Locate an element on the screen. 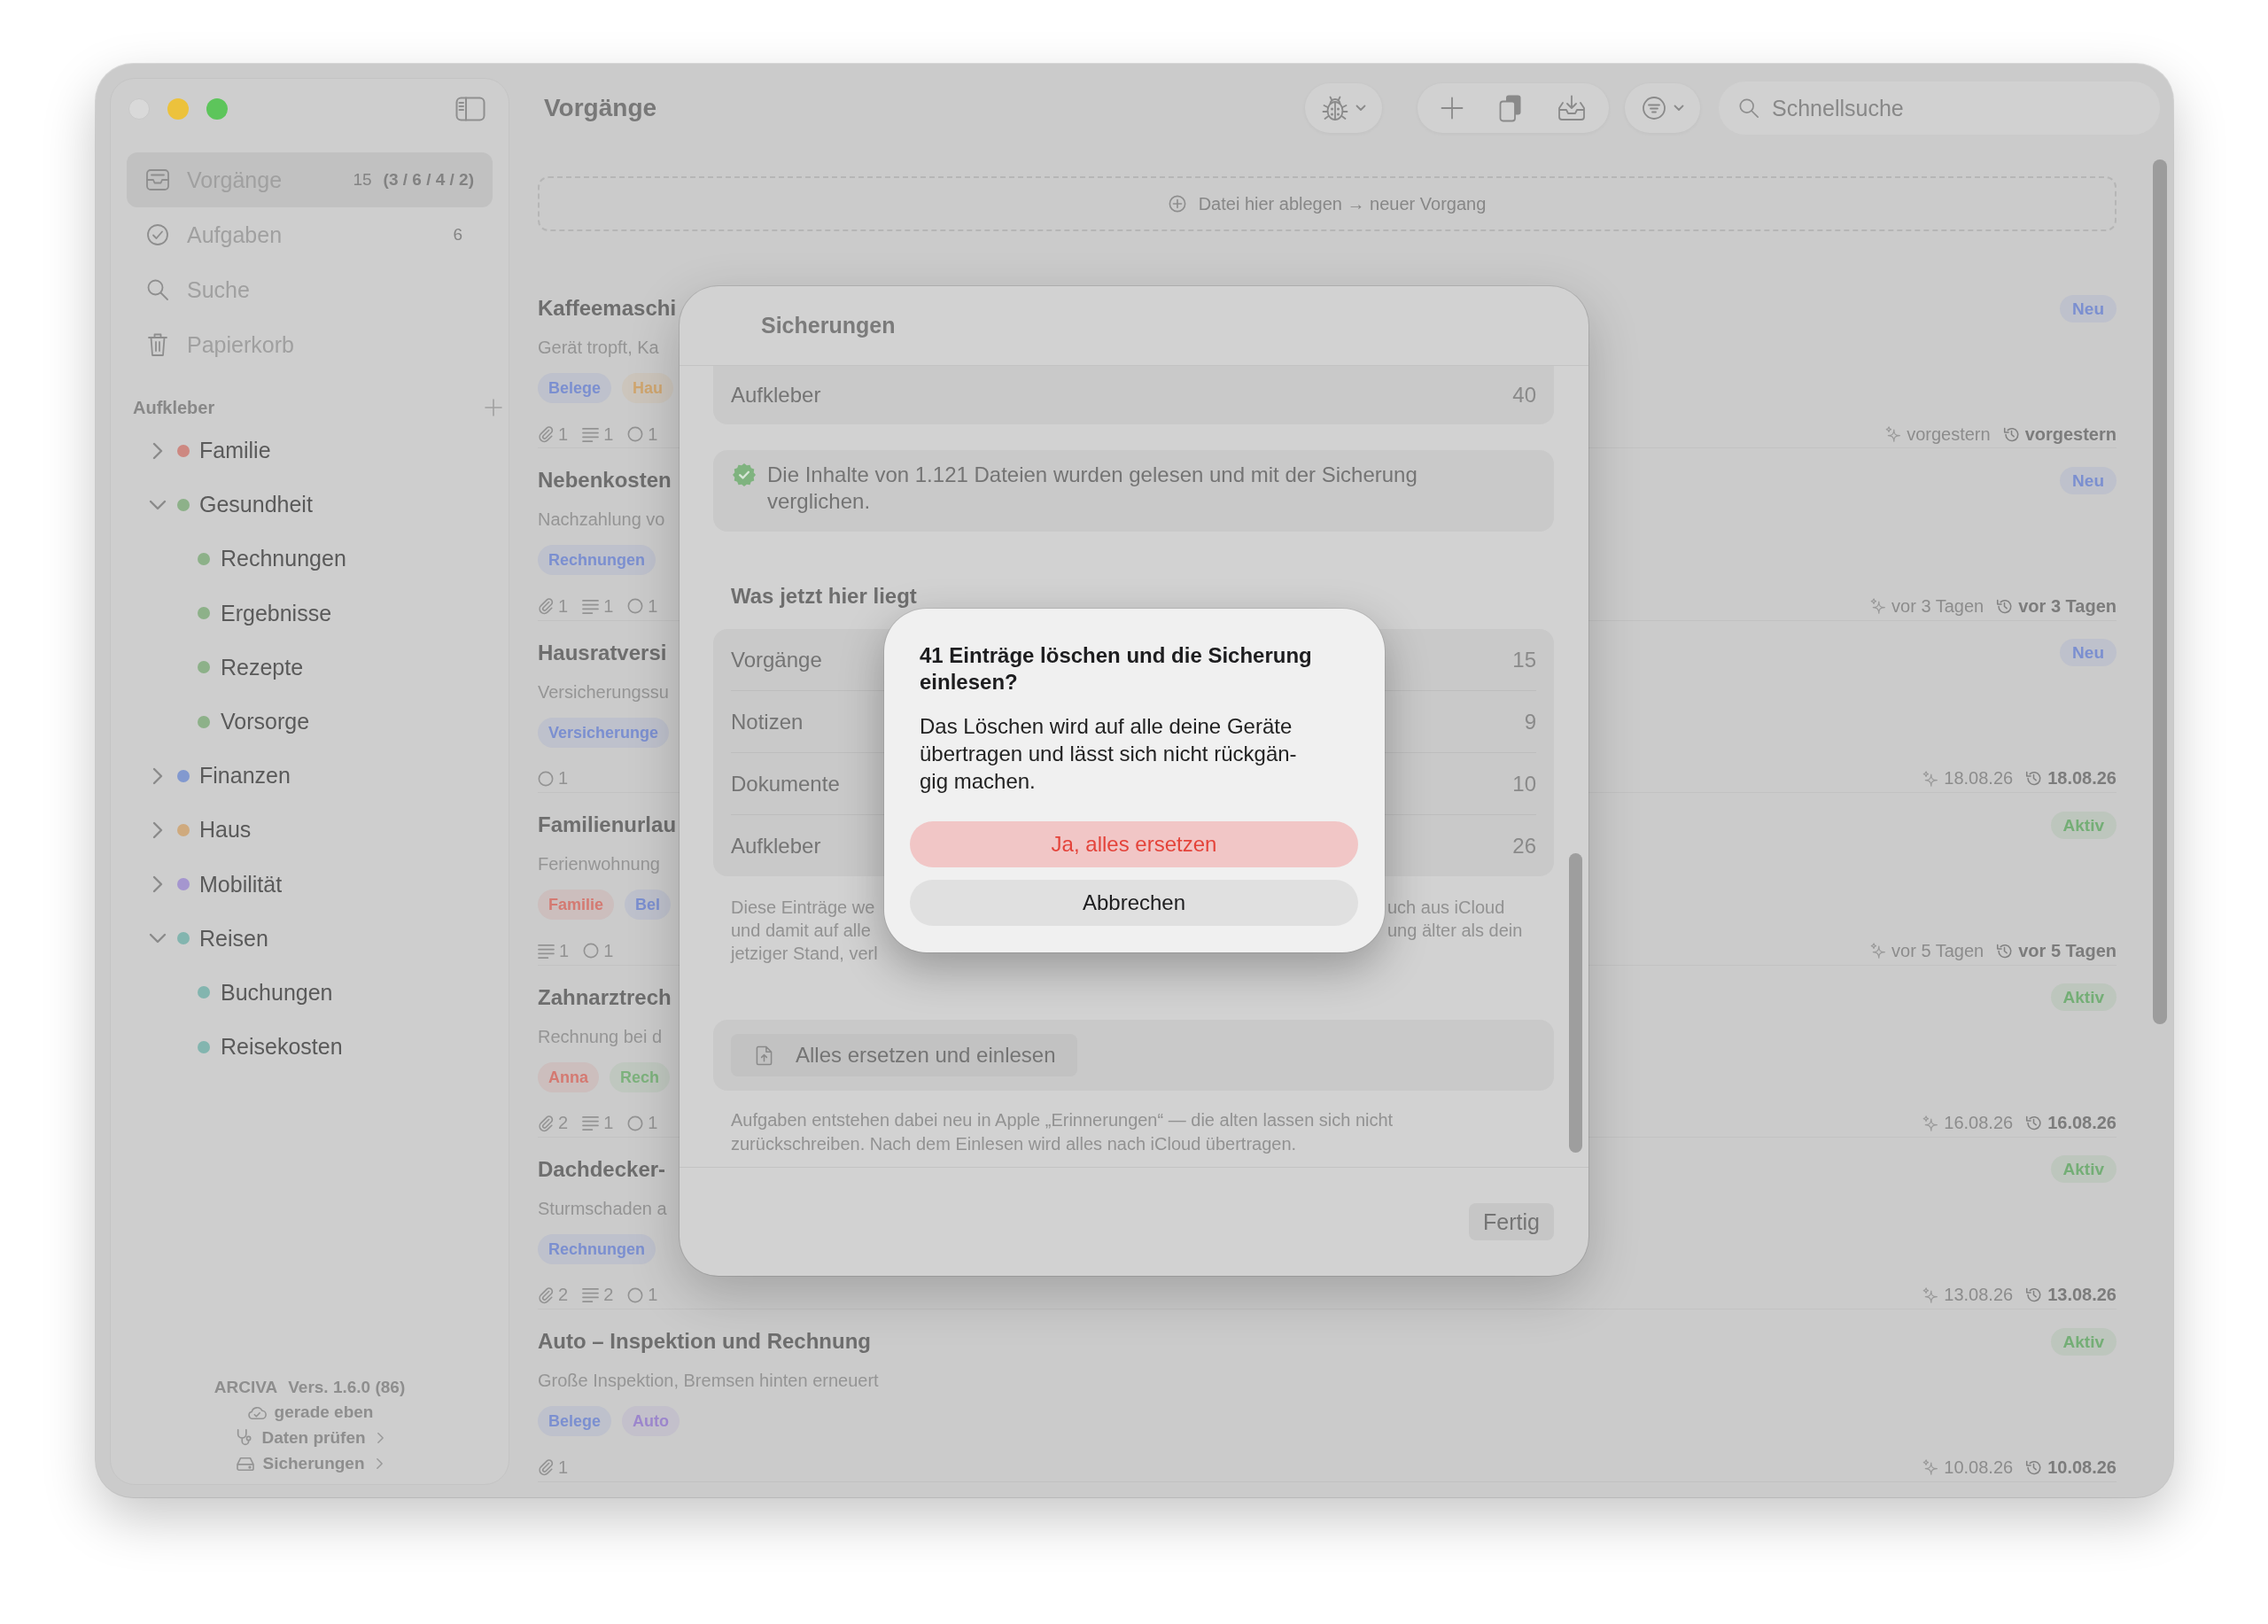 The height and width of the screenshot is (1624, 2268). footnote-text: uch aus iCloud is located at coordinates (1446, 908).